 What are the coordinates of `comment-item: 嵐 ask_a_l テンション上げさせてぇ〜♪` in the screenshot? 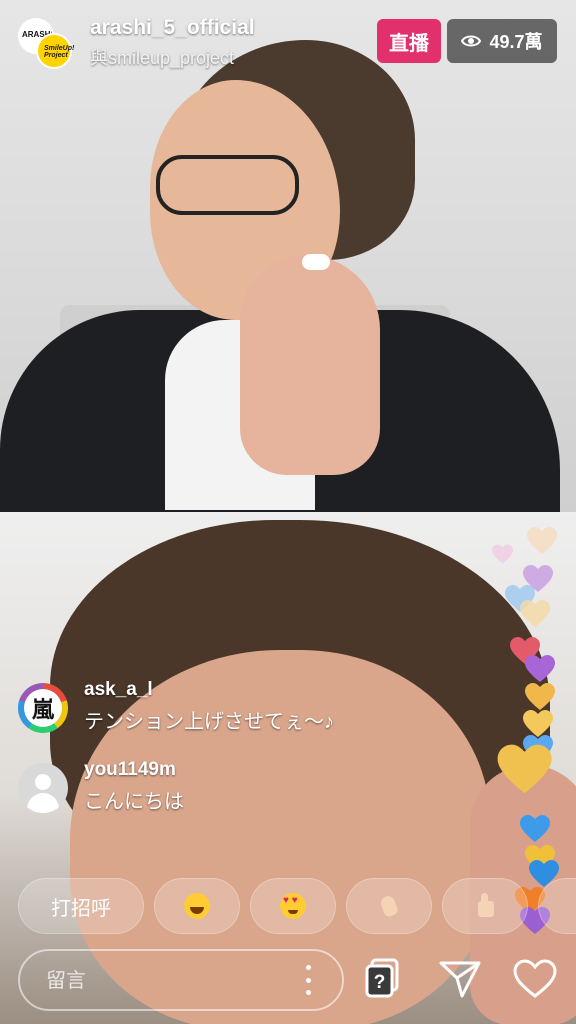 It's located at (228, 715).